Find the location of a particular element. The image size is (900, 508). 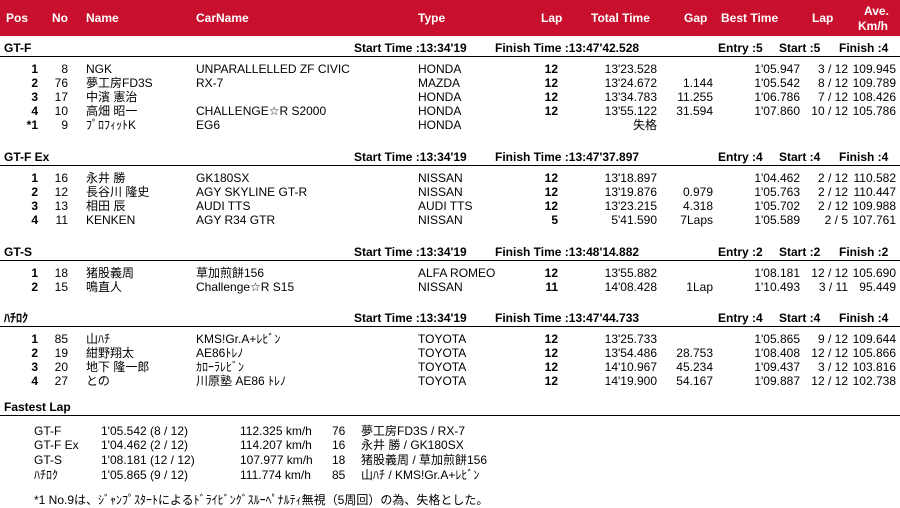

best-time: 1'08.181 is located at coordinates (777, 273).